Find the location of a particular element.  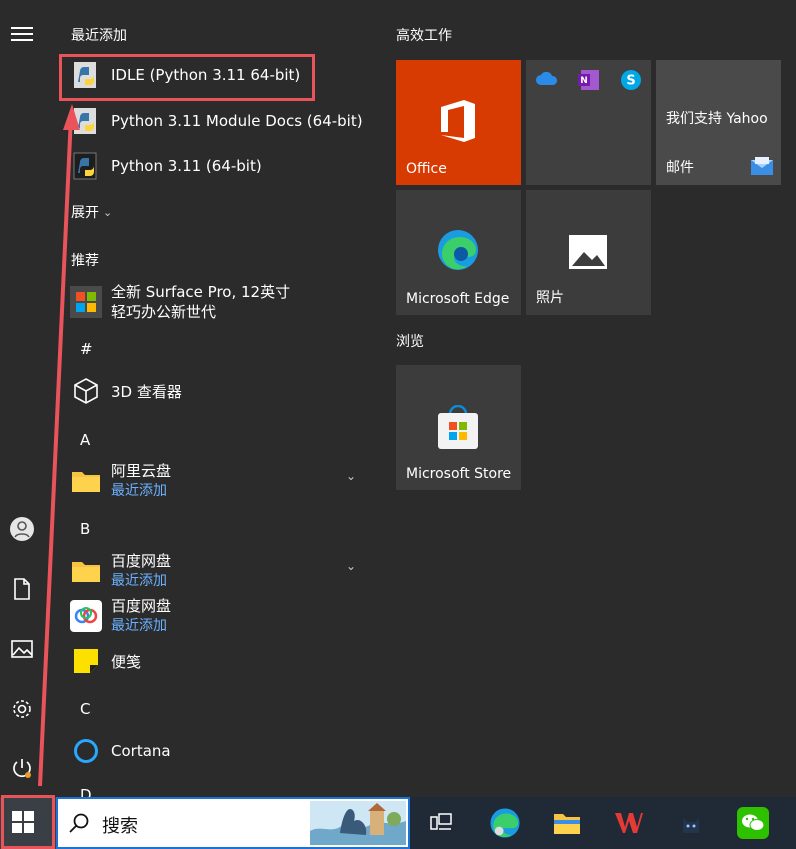

letter-b: B is located at coordinates (85, 529).